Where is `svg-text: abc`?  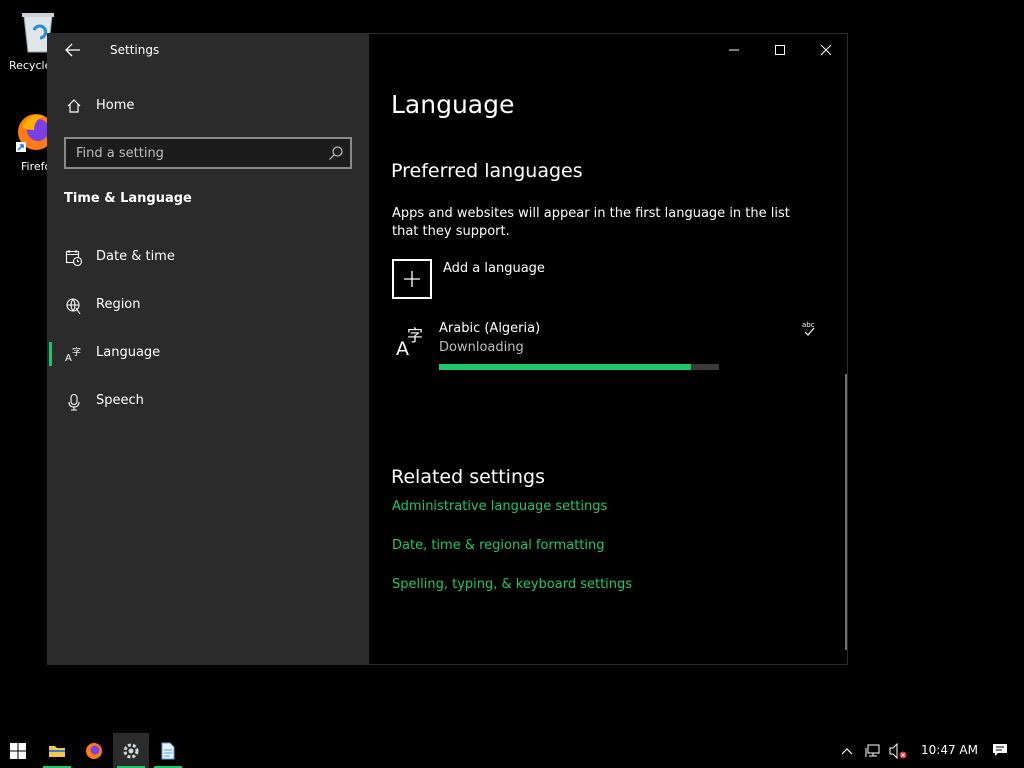
svg-text: abc is located at coordinates (808, 325).